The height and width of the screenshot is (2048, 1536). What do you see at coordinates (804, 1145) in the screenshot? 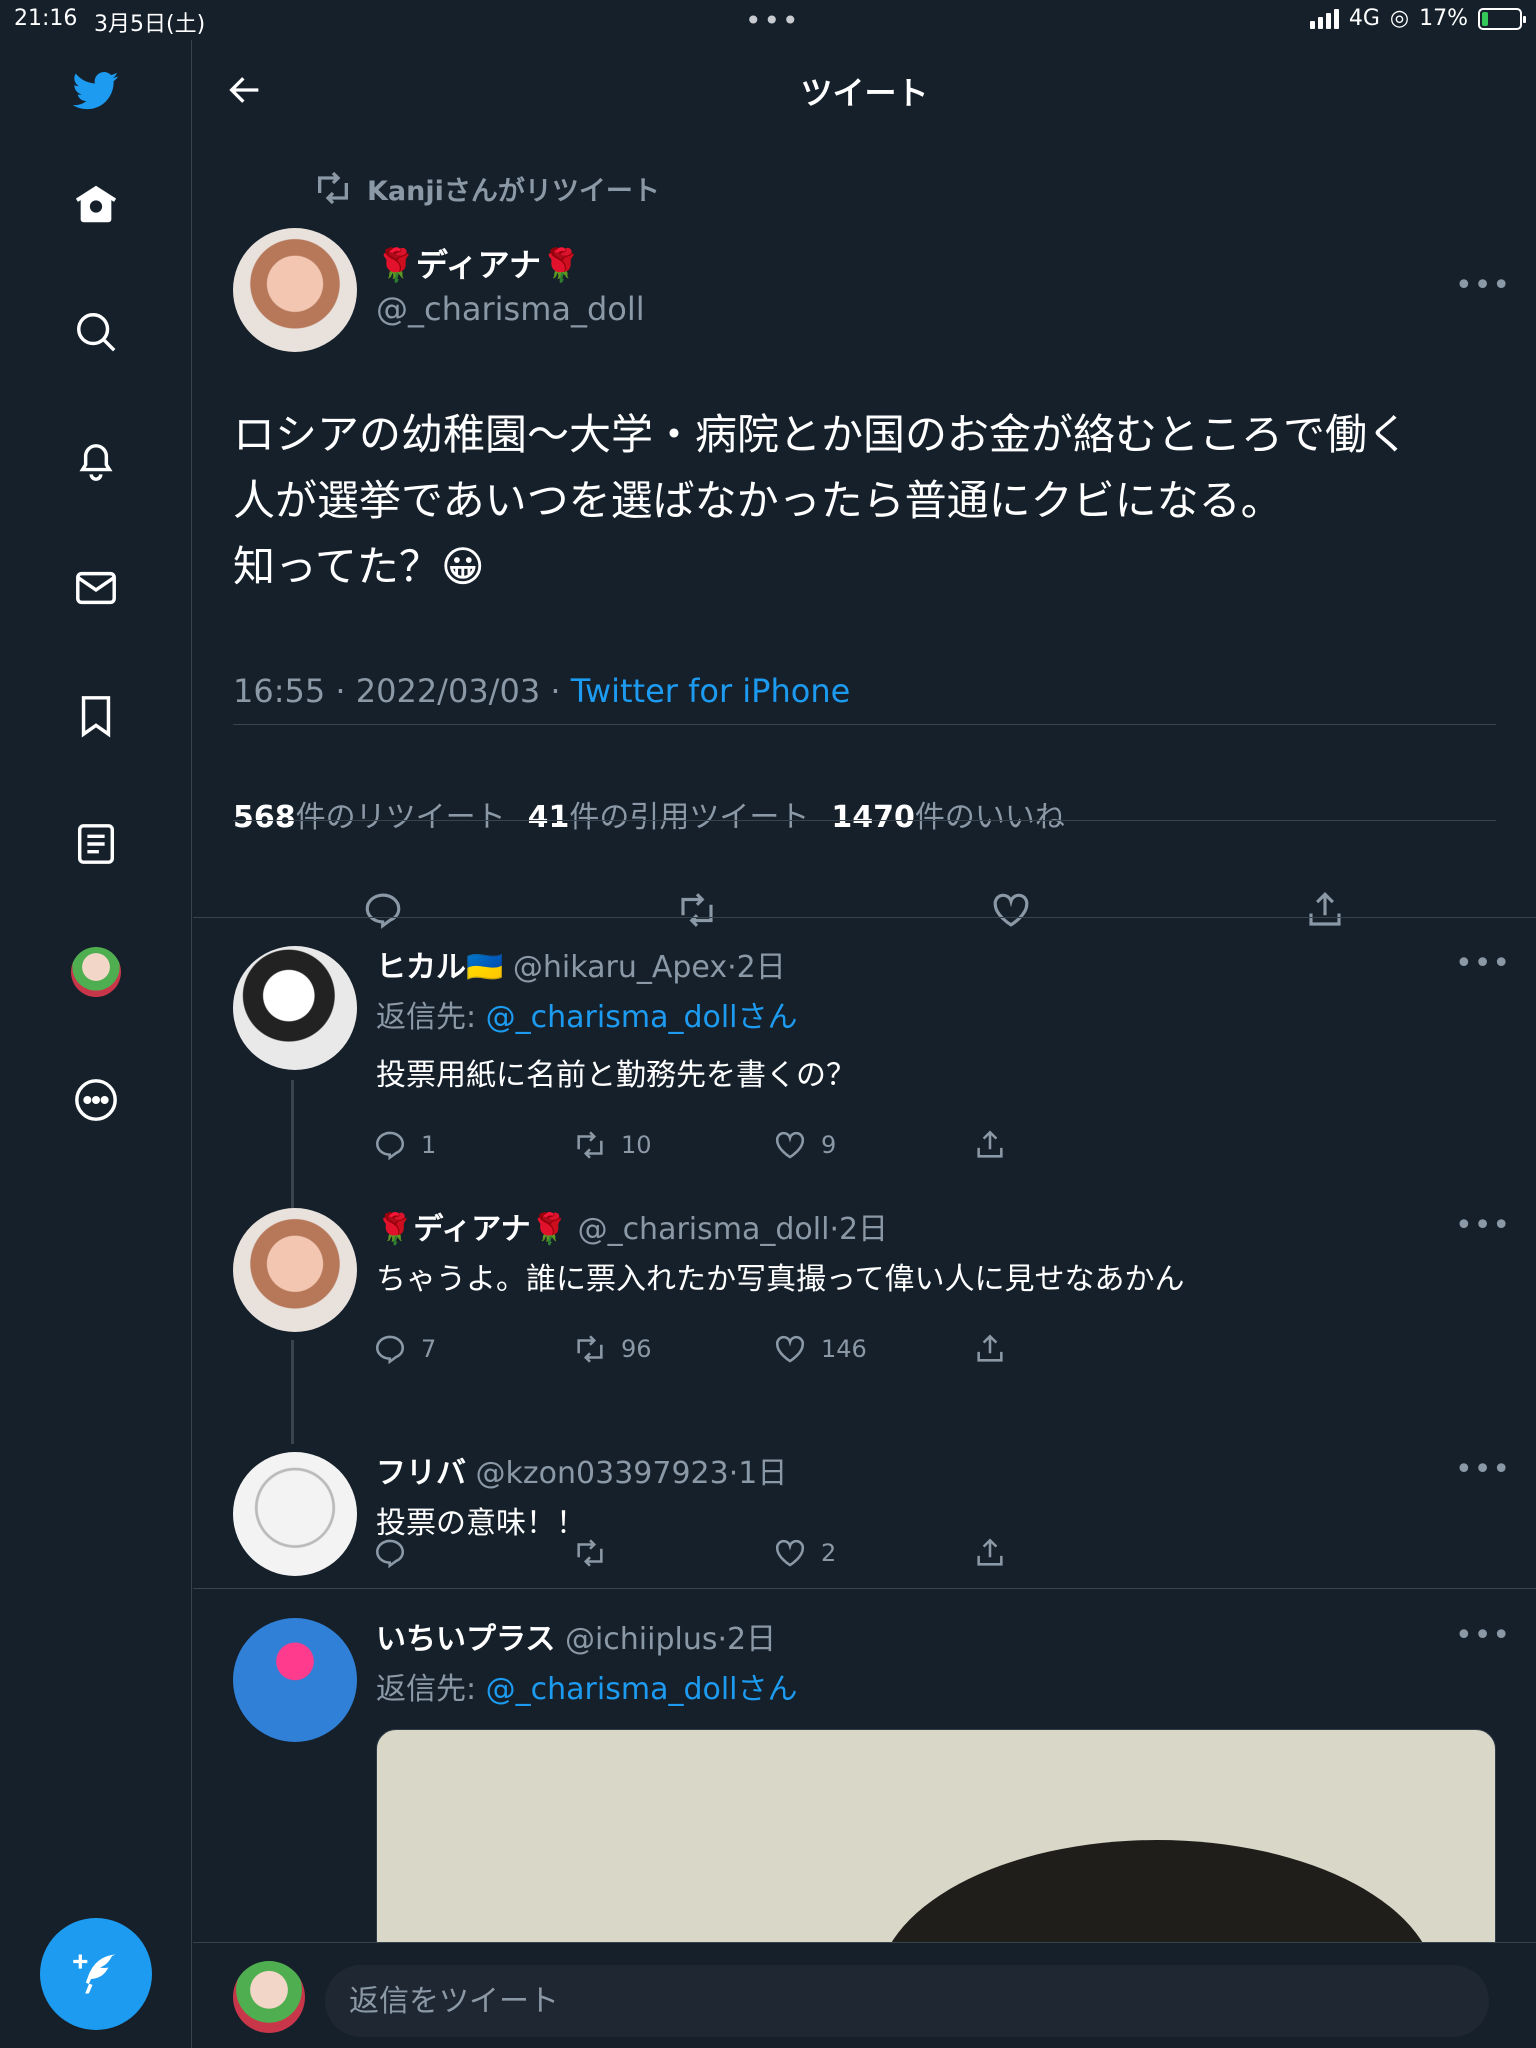
I see `like-button: 9` at bounding box center [804, 1145].